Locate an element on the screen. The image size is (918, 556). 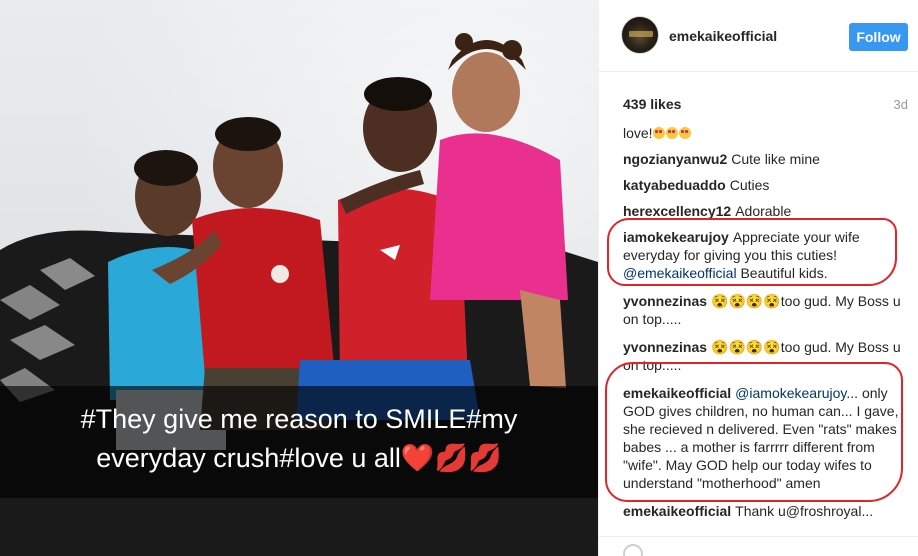
comment-text: Adorable is located at coordinates (763, 211).